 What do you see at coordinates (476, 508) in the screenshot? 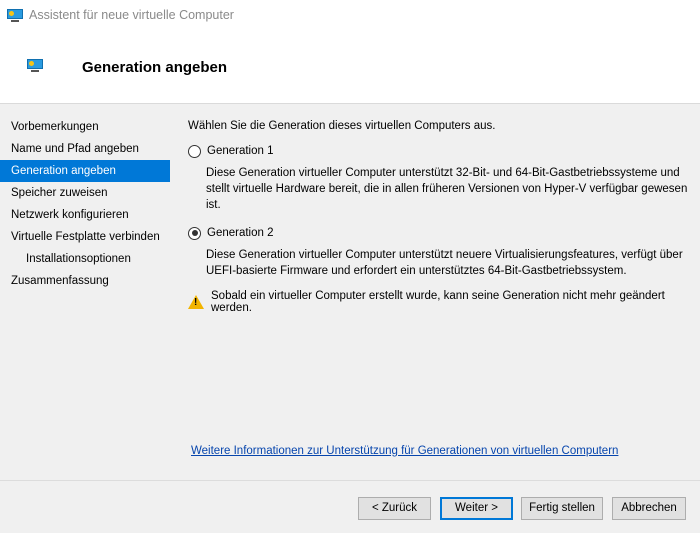
I see `next-button: Weiter >` at bounding box center [476, 508].